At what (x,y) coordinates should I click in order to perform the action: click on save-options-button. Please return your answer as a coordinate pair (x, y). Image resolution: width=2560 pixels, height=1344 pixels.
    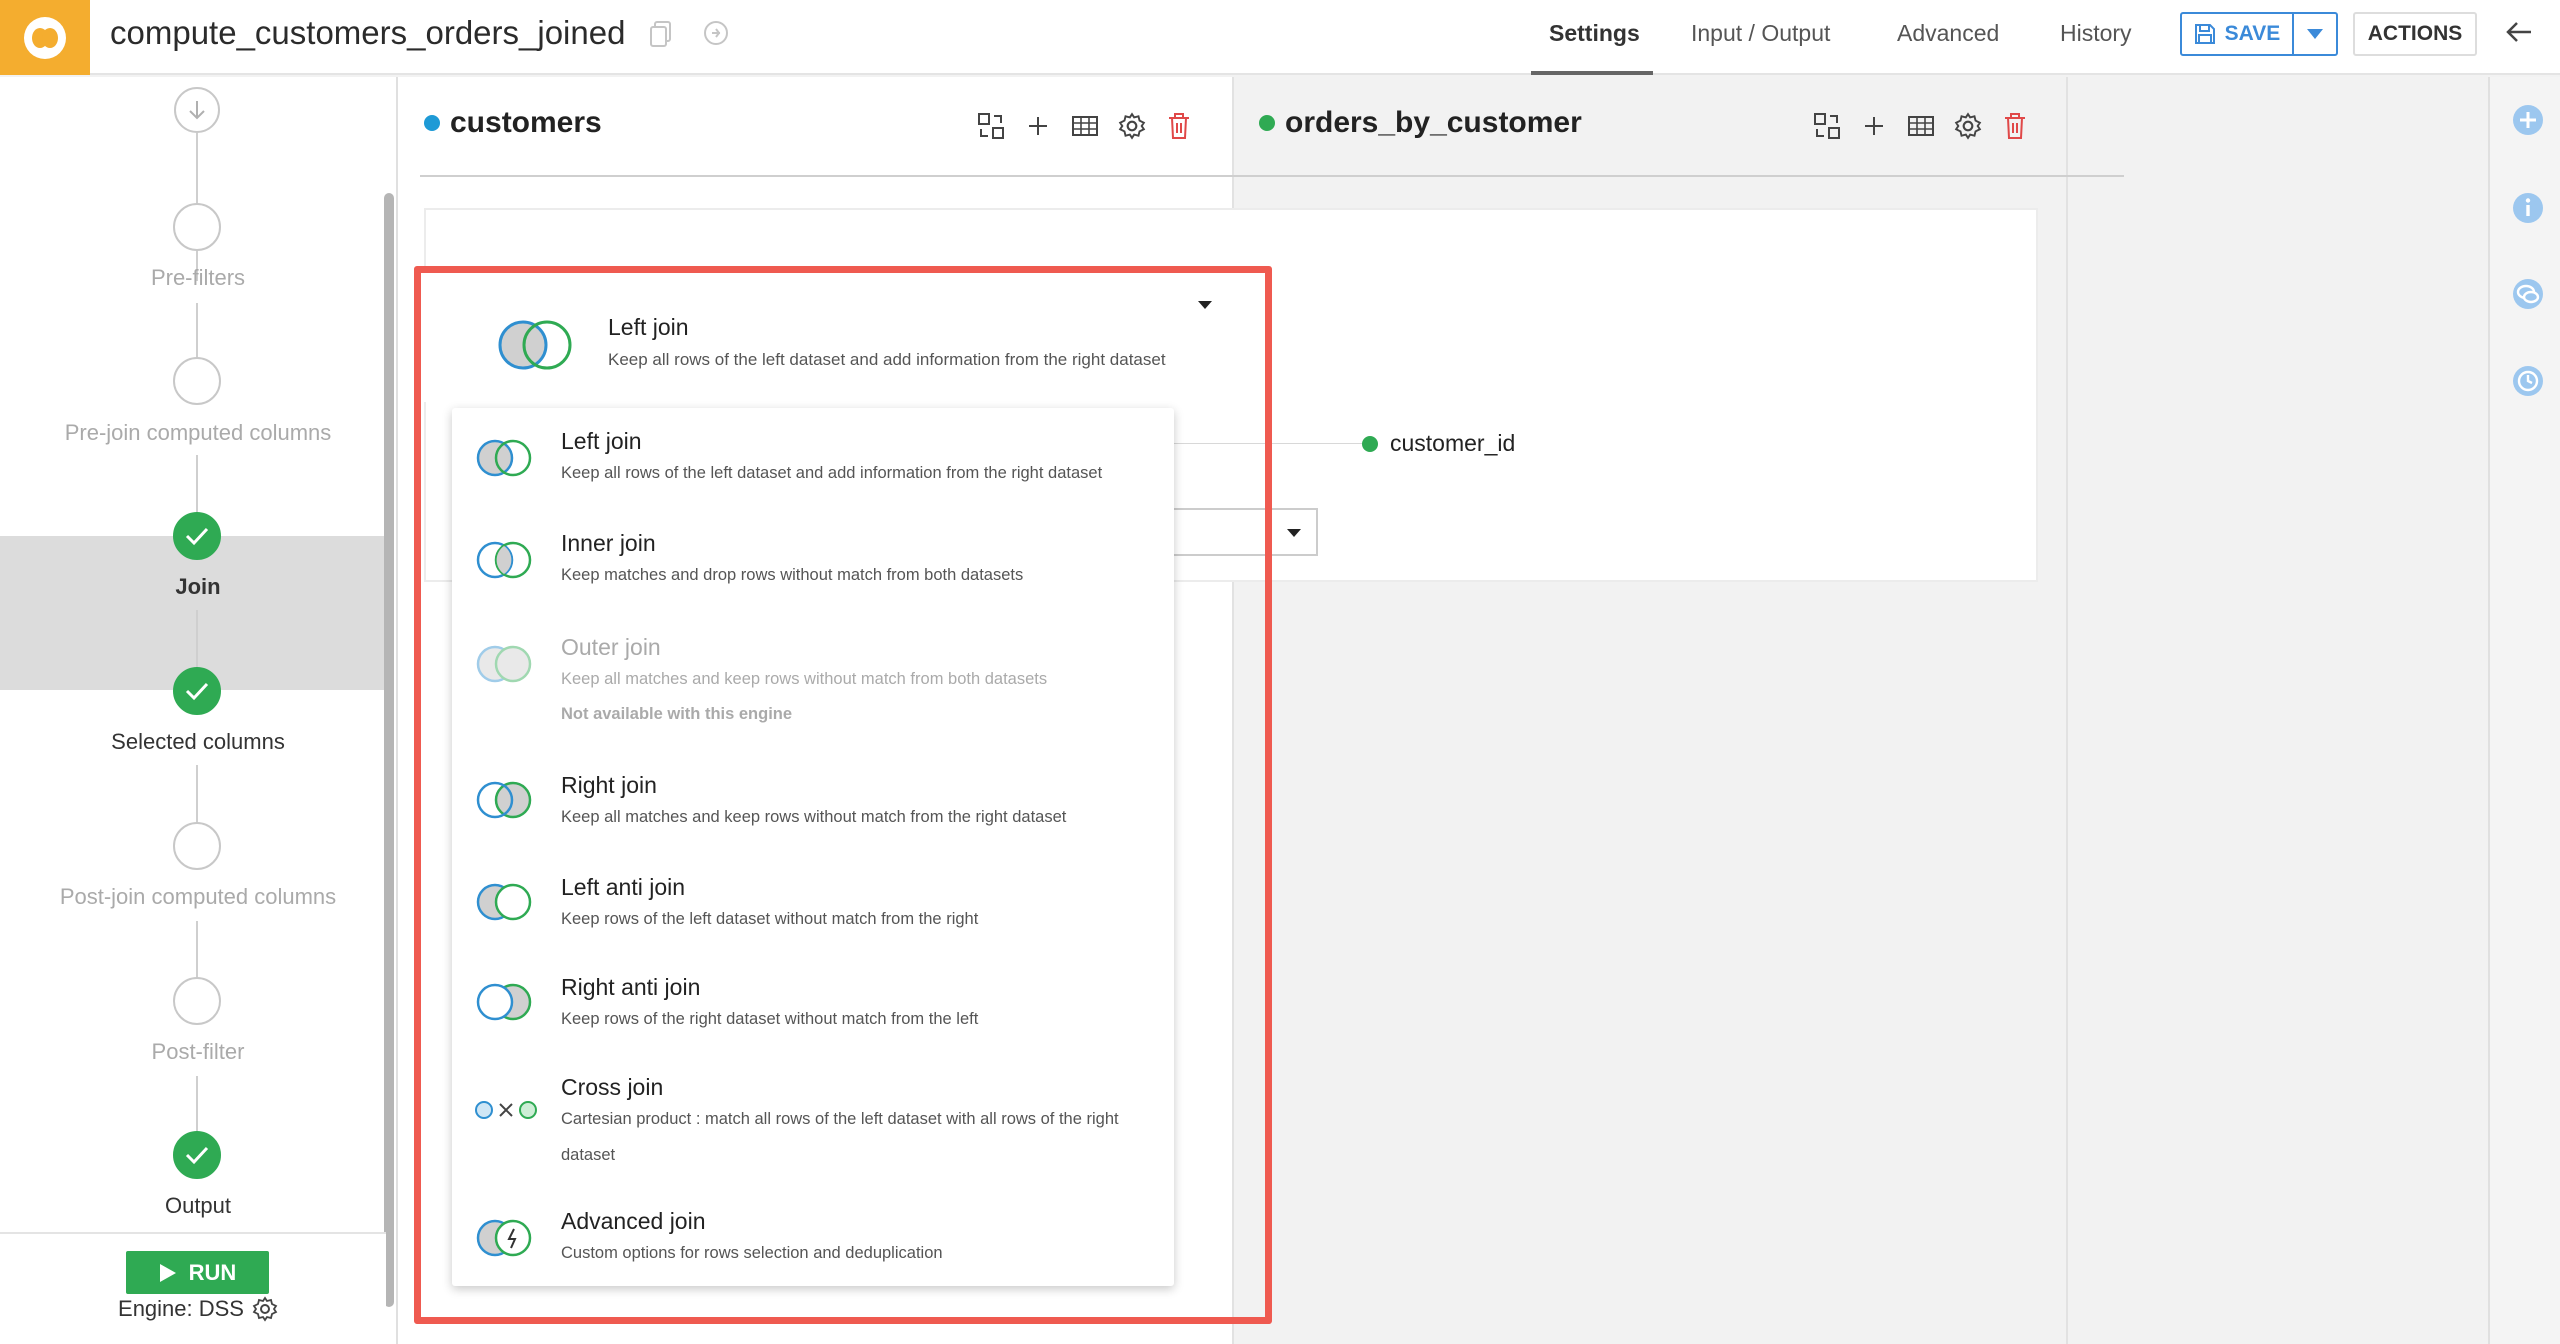
    Looking at the image, I should click on (2315, 34).